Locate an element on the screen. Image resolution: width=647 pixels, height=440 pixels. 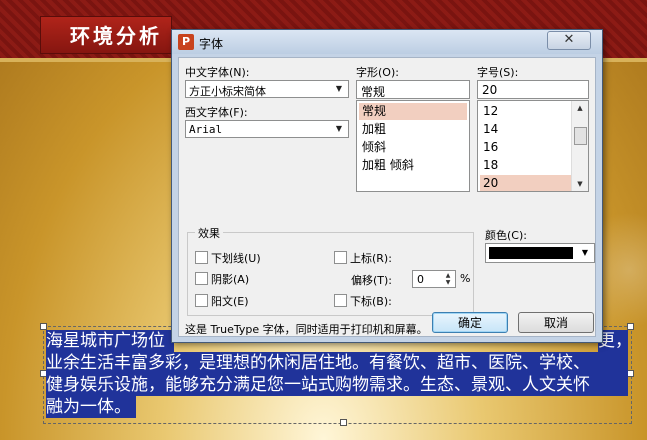
style-list: 常规 加粗 倾斜 加粗 倾斜 is located at coordinates (413, 146).